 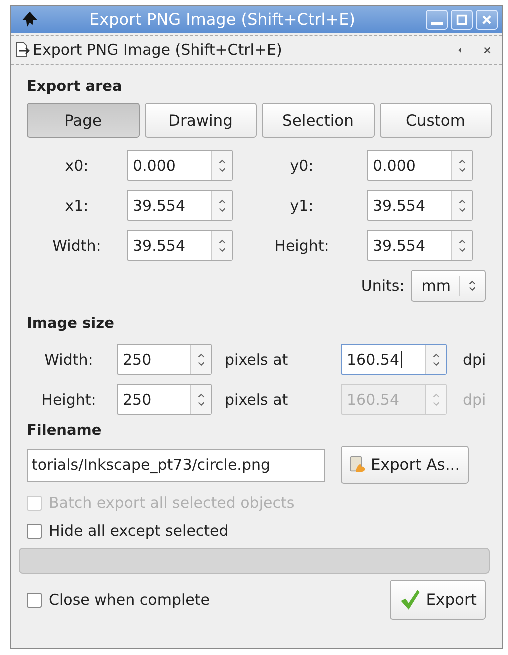 What do you see at coordinates (448, 286) in the screenshot?
I see `units-dropdown: mm` at bounding box center [448, 286].